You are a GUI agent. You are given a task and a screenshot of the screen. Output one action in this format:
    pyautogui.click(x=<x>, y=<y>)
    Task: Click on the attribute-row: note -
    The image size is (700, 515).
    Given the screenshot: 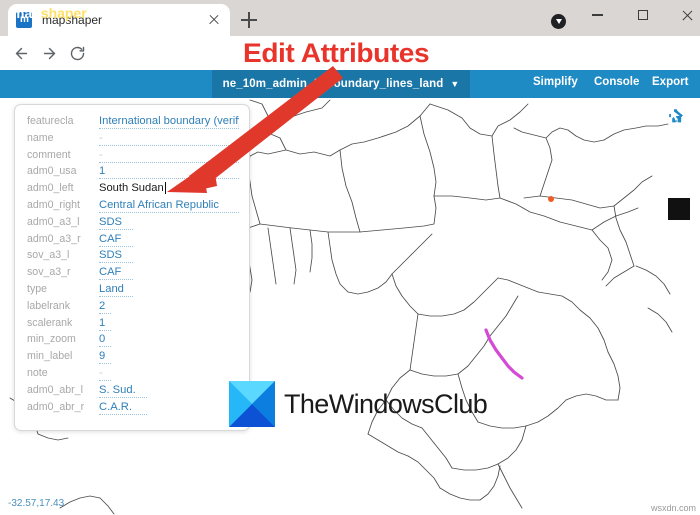 What is the action you would take?
    pyautogui.click(x=133, y=374)
    